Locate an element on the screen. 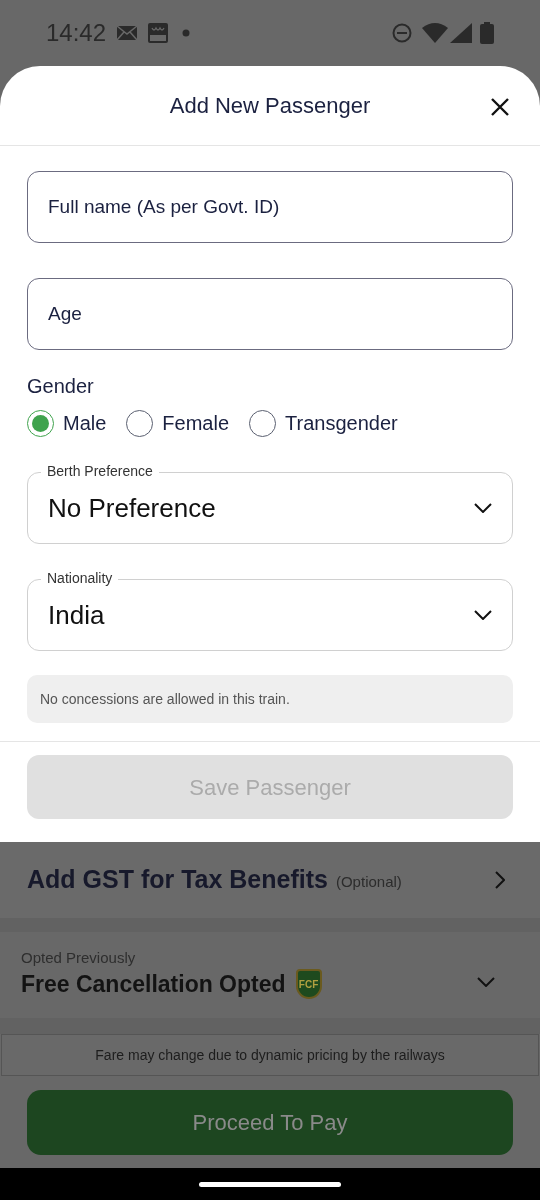 The width and height of the screenshot is (540, 1200). notification-dot-icon is located at coordinates (186, 33).